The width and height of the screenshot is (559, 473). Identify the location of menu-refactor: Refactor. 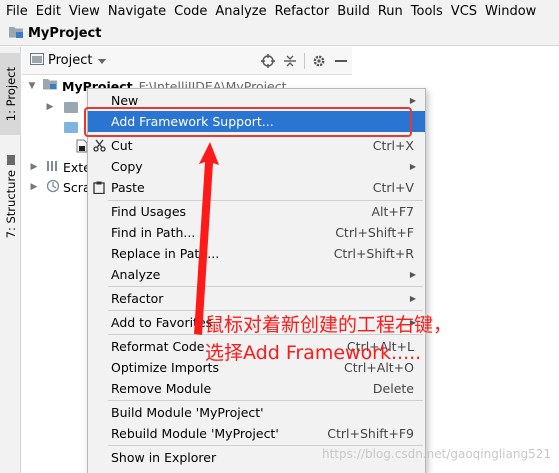
(302, 11).